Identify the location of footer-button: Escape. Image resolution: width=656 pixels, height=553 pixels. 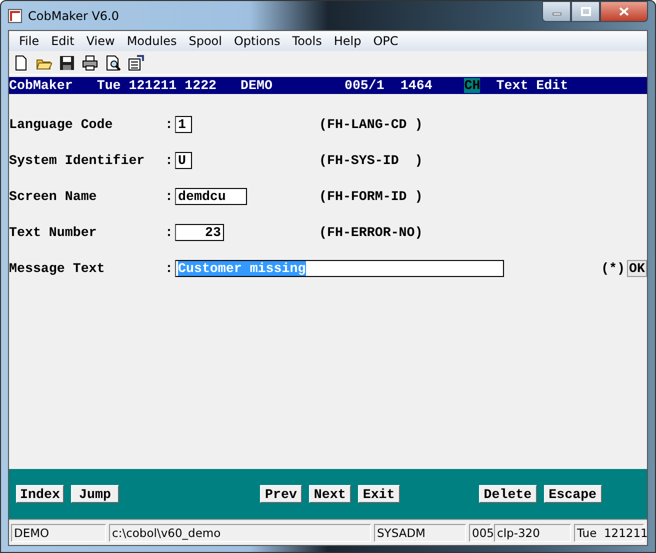
(573, 494).